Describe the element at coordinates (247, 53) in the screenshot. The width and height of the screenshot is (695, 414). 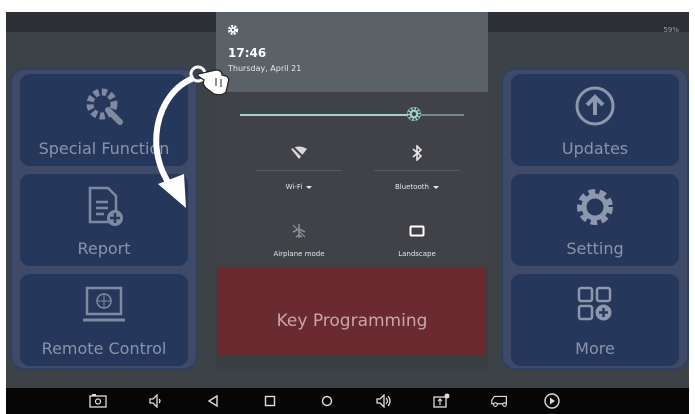
I see `clock-time: 17:46` at that location.